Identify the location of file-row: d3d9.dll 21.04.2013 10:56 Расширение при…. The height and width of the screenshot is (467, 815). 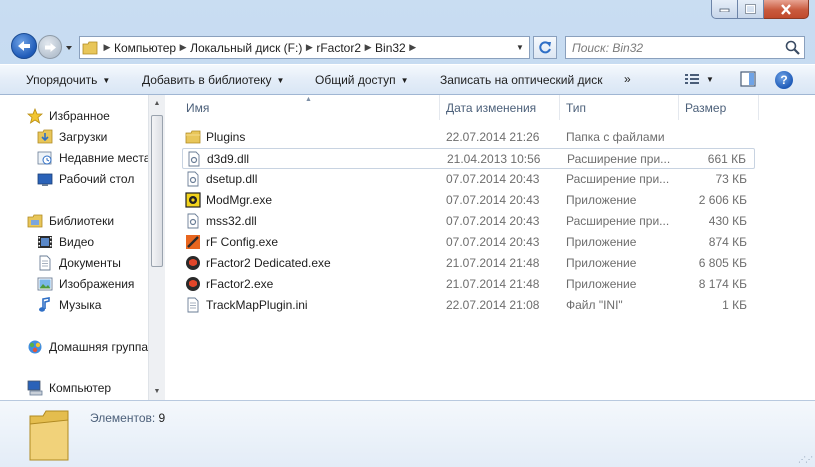
(468, 158).